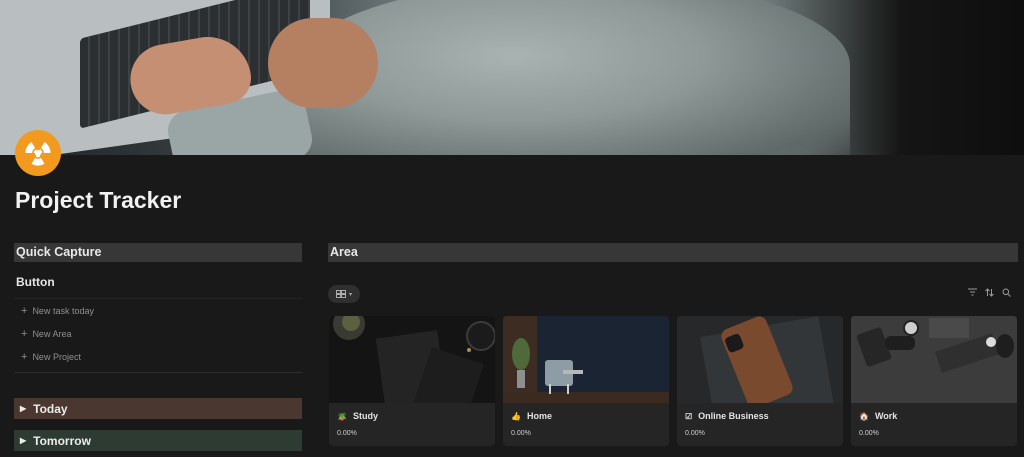 Image resolution: width=1024 pixels, height=457 pixels. I want to click on toggle-tomorrow: ▶ Tomorrow, so click(158, 440).